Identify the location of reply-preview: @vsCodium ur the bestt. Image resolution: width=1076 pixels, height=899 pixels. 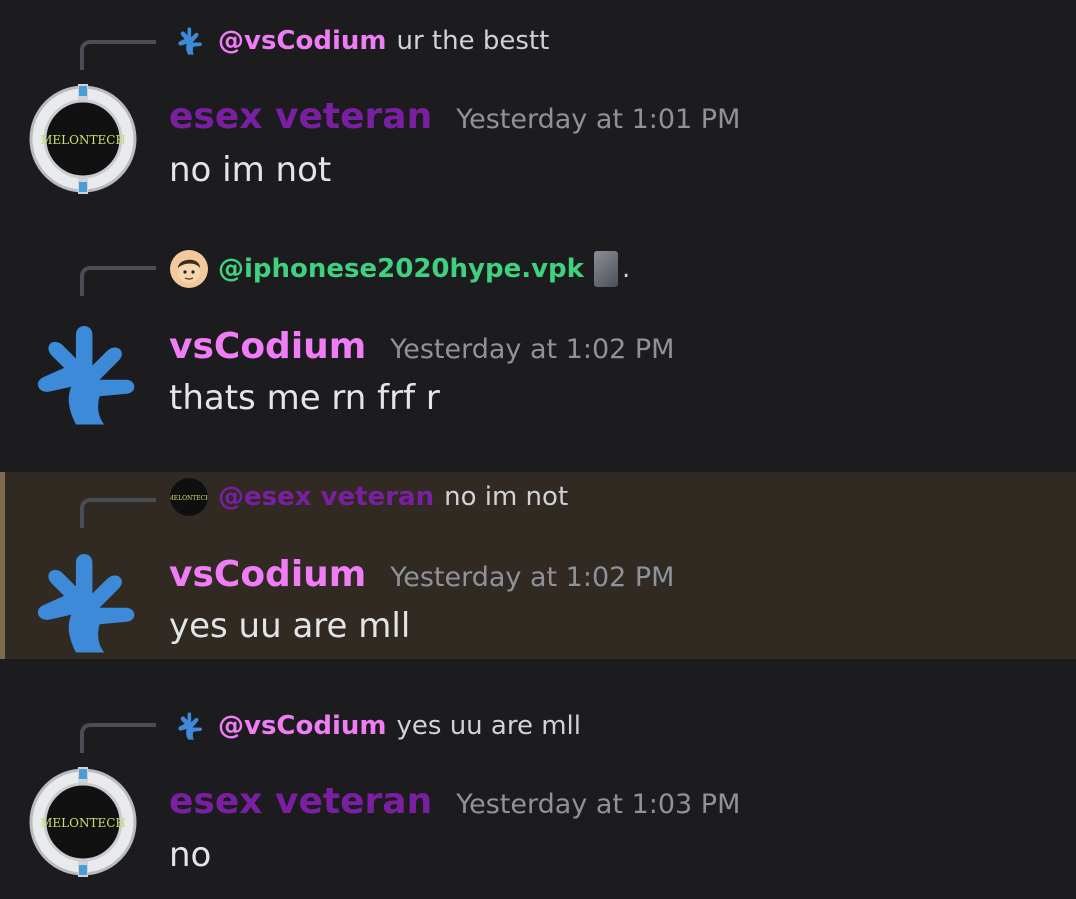
(359, 41).